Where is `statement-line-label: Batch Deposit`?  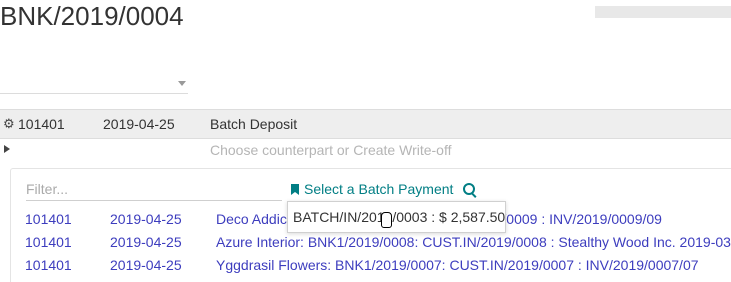 statement-line-label: Batch Deposit is located at coordinates (254, 124).